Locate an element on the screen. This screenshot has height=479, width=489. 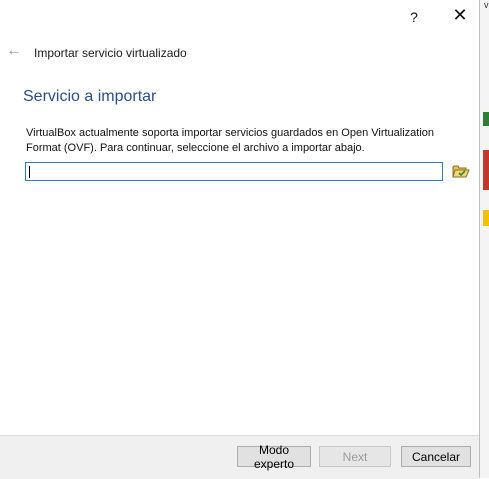
text-caret is located at coordinates (29, 172).